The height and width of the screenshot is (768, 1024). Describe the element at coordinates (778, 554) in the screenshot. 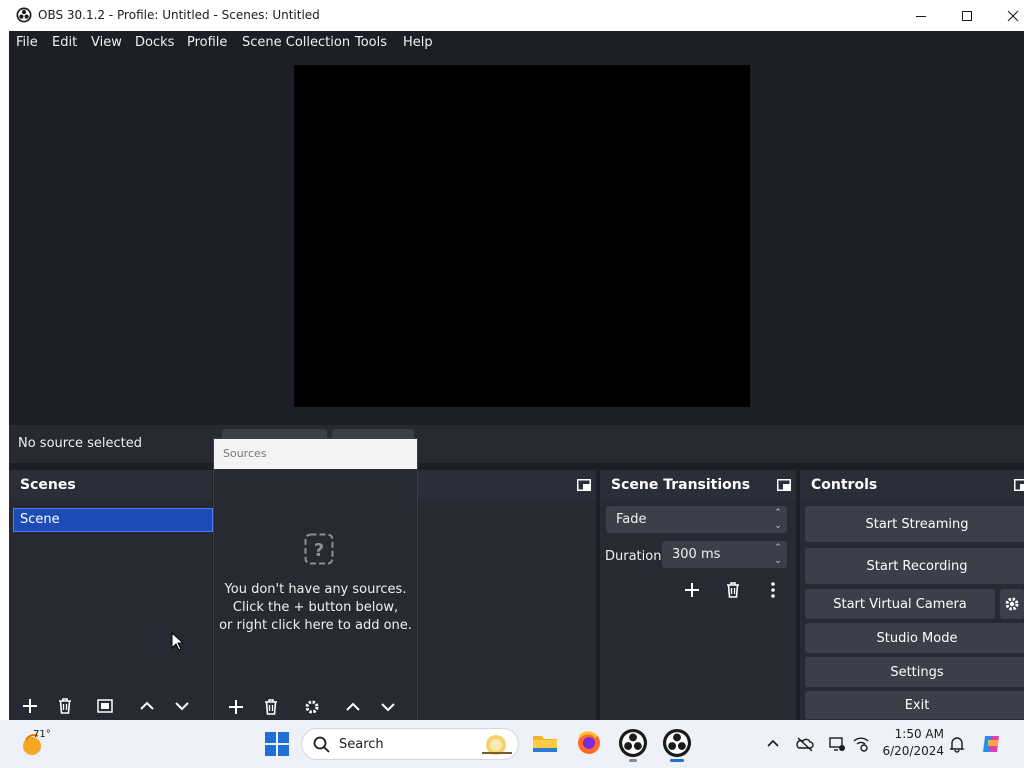

I see `spinner-arrows-icon: ⌃ ⌄` at that location.